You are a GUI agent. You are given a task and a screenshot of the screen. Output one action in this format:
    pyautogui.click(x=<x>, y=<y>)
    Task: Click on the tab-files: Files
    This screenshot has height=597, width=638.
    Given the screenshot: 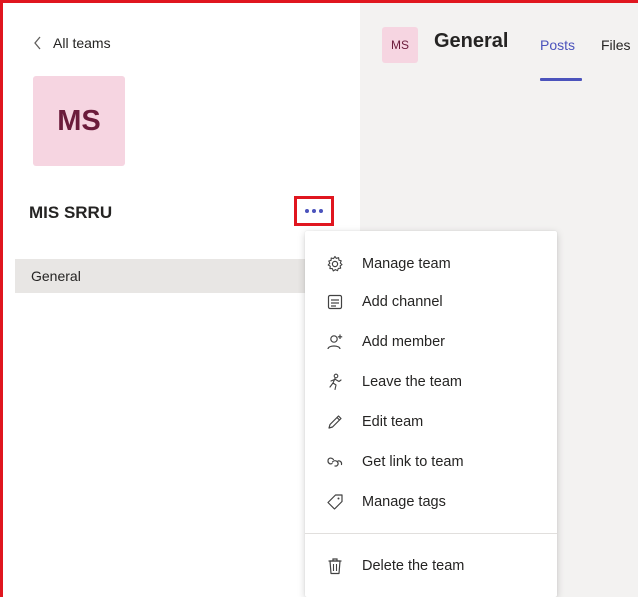 What is the action you would take?
    pyautogui.click(x=616, y=45)
    